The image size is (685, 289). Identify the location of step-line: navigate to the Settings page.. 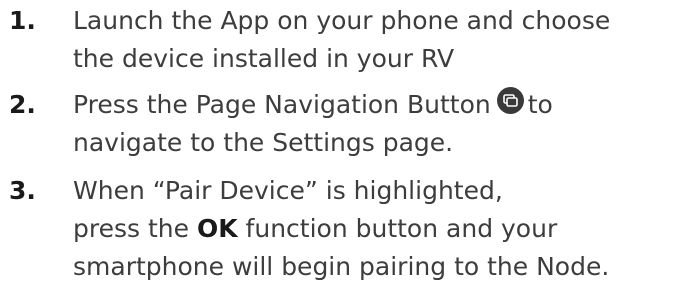
(263, 142).